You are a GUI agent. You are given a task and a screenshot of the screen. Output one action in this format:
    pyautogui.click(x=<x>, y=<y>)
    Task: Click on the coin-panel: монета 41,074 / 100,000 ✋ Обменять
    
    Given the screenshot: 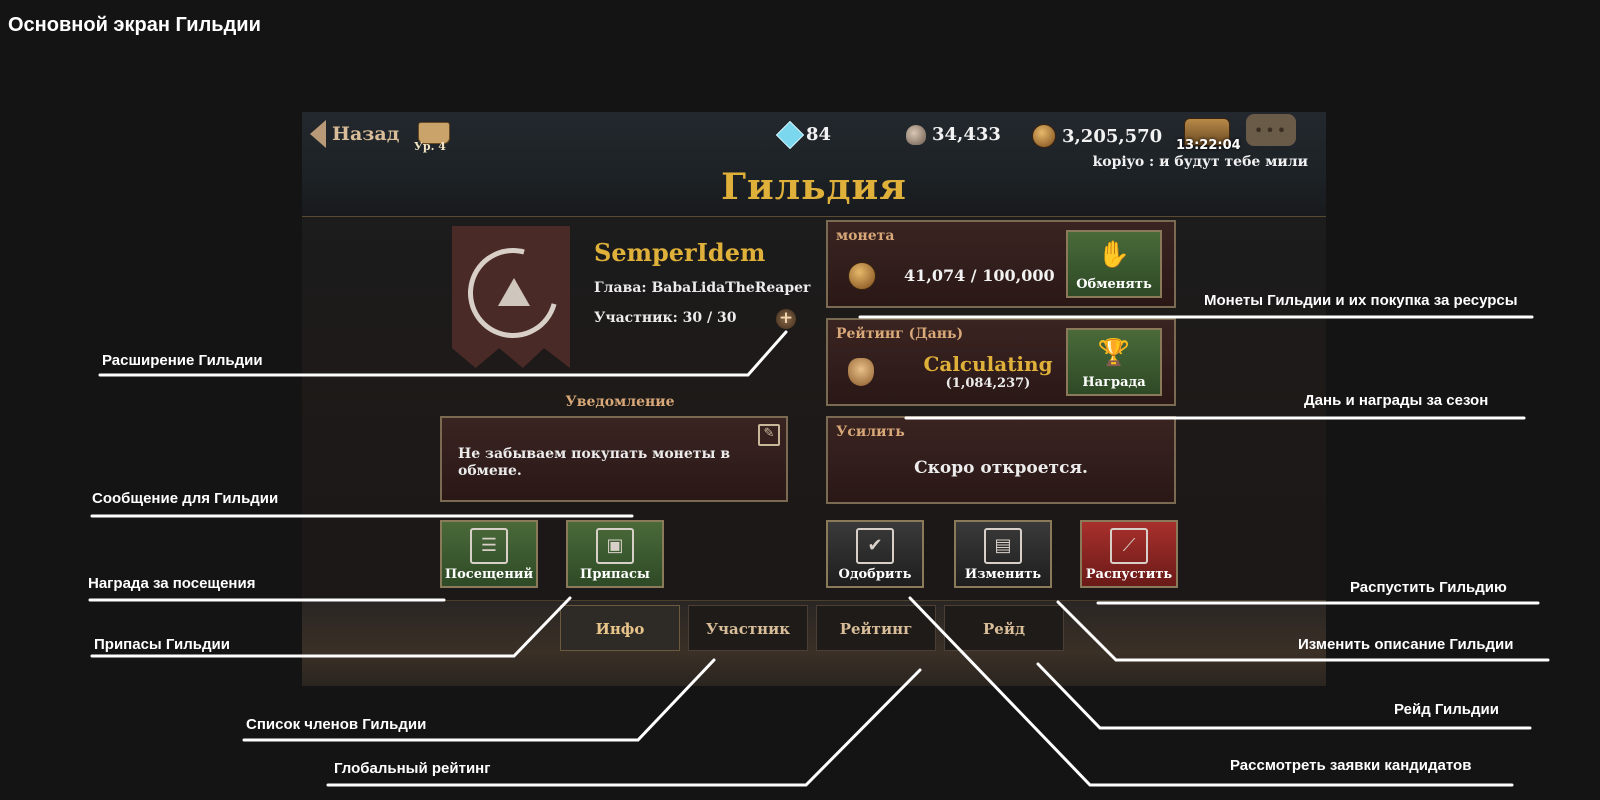 What is the action you would take?
    pyautogui.click(x=1001, y=264)
    